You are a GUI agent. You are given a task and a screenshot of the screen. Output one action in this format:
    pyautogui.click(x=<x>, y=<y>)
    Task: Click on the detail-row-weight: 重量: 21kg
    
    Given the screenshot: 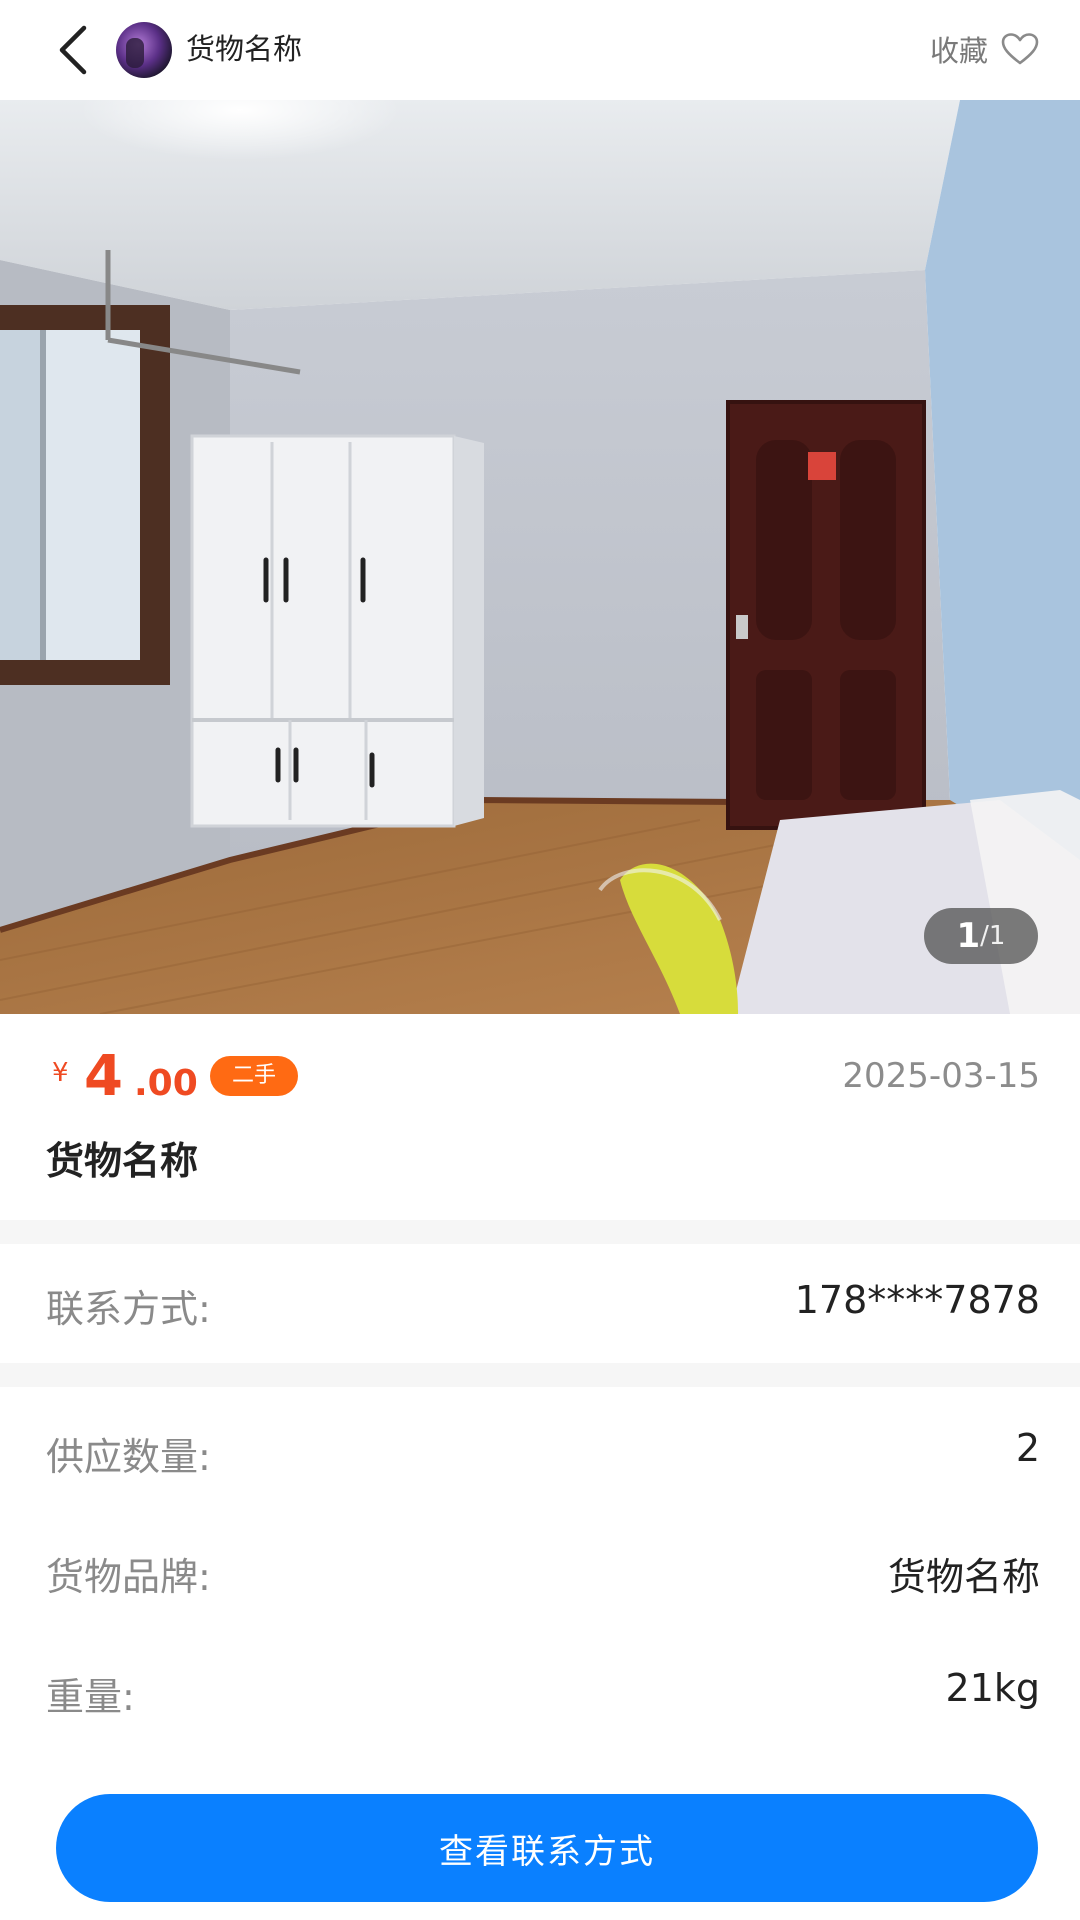 What is the action you would take?
    pyautogui.click(x=543, y=1688)
    